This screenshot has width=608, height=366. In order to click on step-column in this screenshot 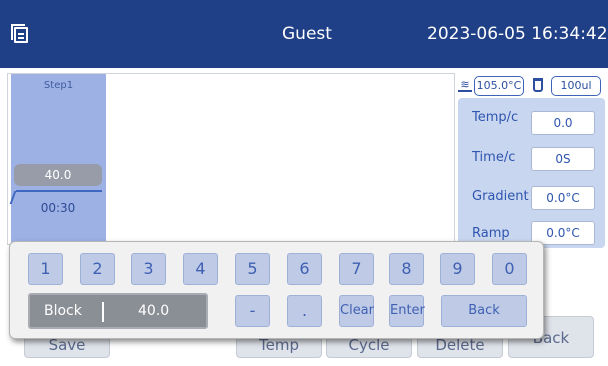, I will do `click(58, 159)`.